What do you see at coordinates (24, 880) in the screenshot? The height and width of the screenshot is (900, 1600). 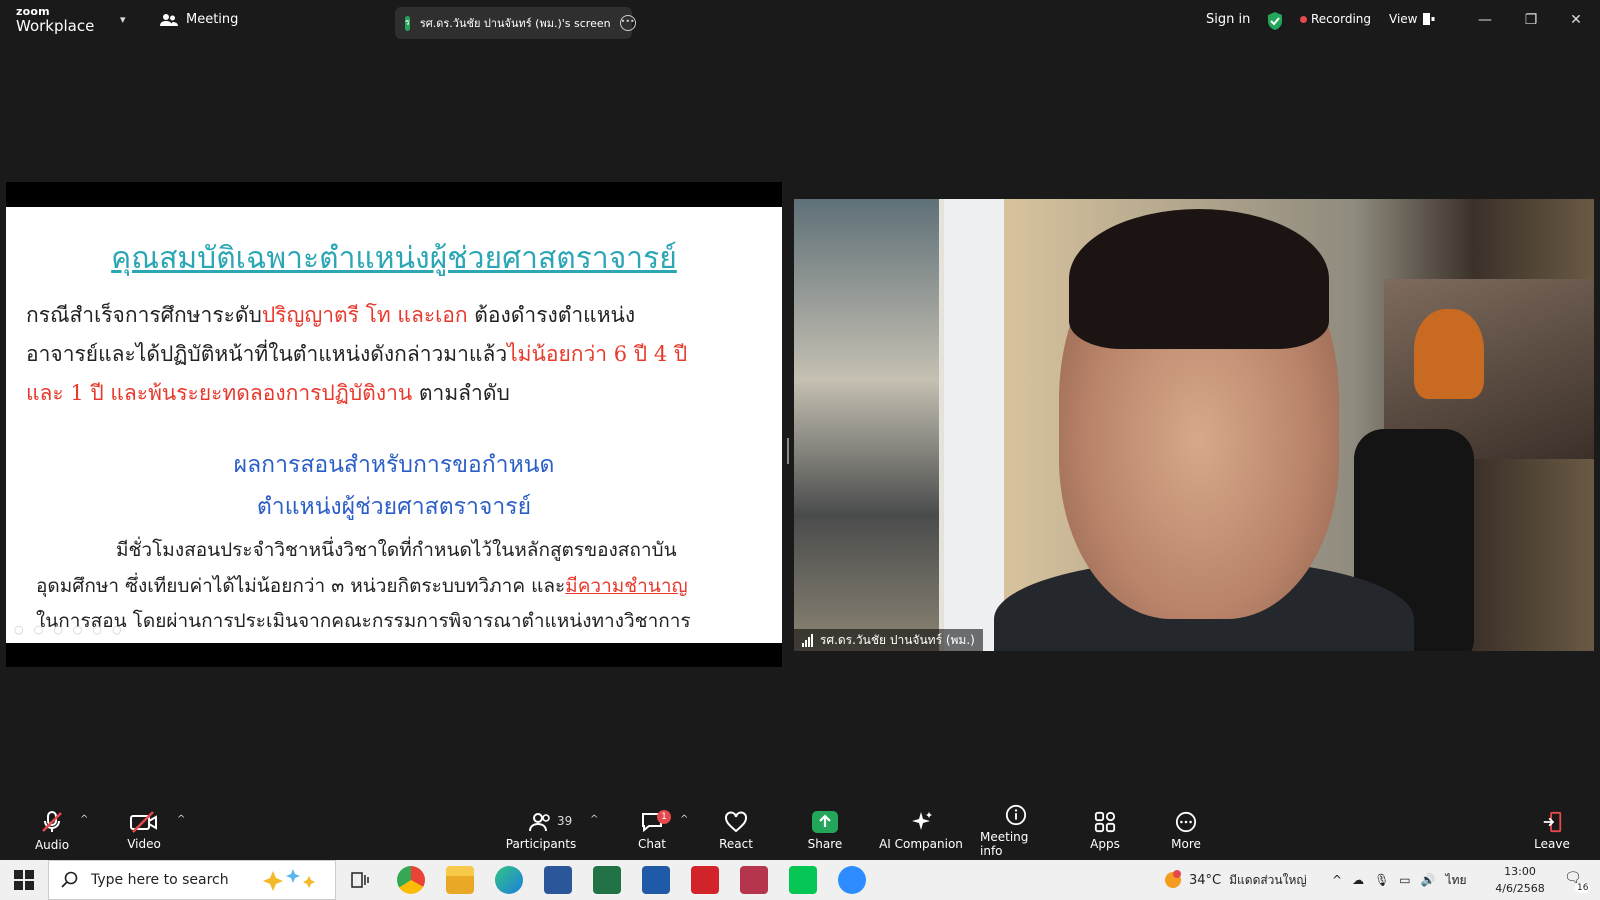 I see `windows-start-icon` at bounding box center [24, 880].